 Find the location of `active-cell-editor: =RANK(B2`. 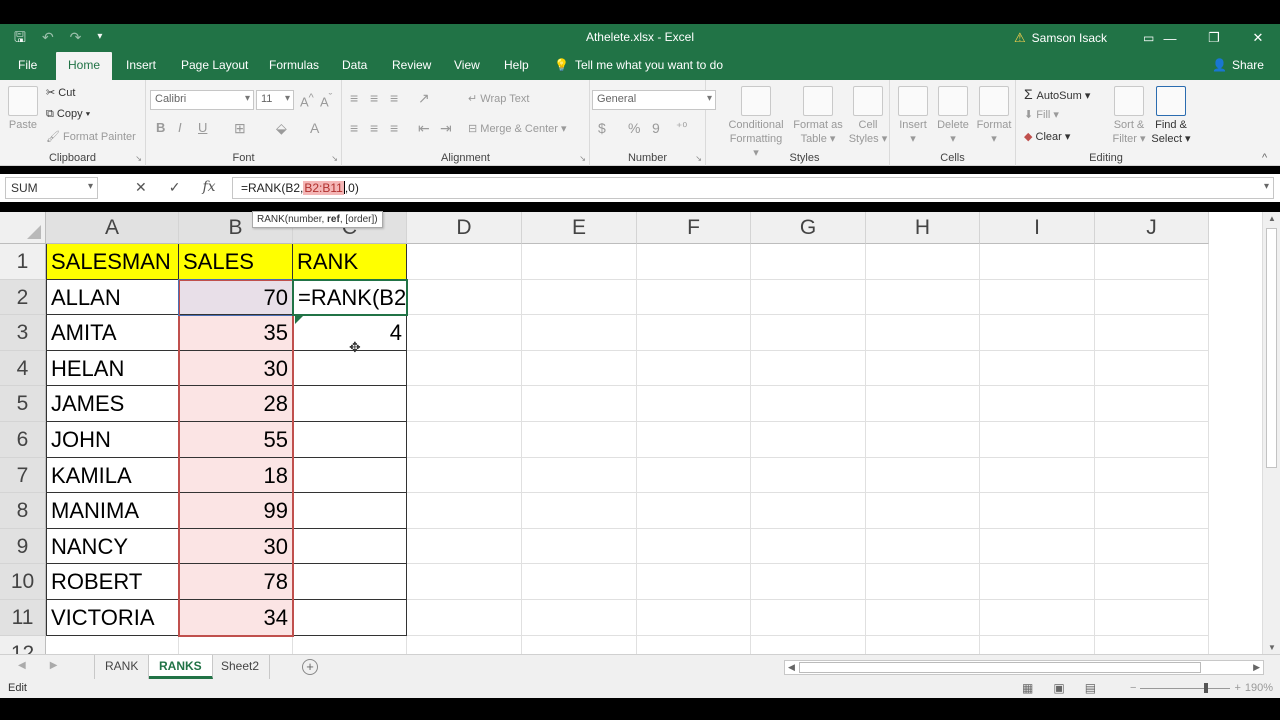

active-cell-editor: =RANK(B2 is located at coordinates (350, 297).